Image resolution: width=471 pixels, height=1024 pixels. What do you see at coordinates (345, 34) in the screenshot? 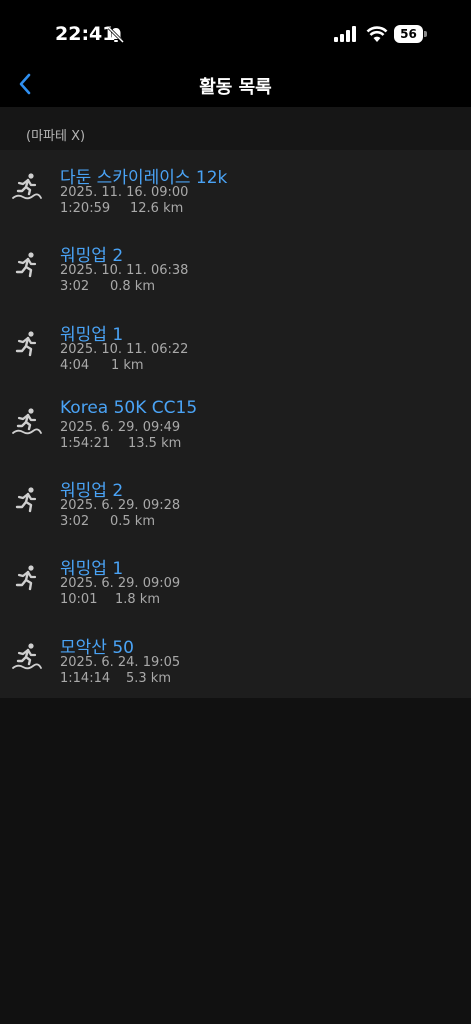
I see `cellular-signal-icon` at bounding box center [345, 34].